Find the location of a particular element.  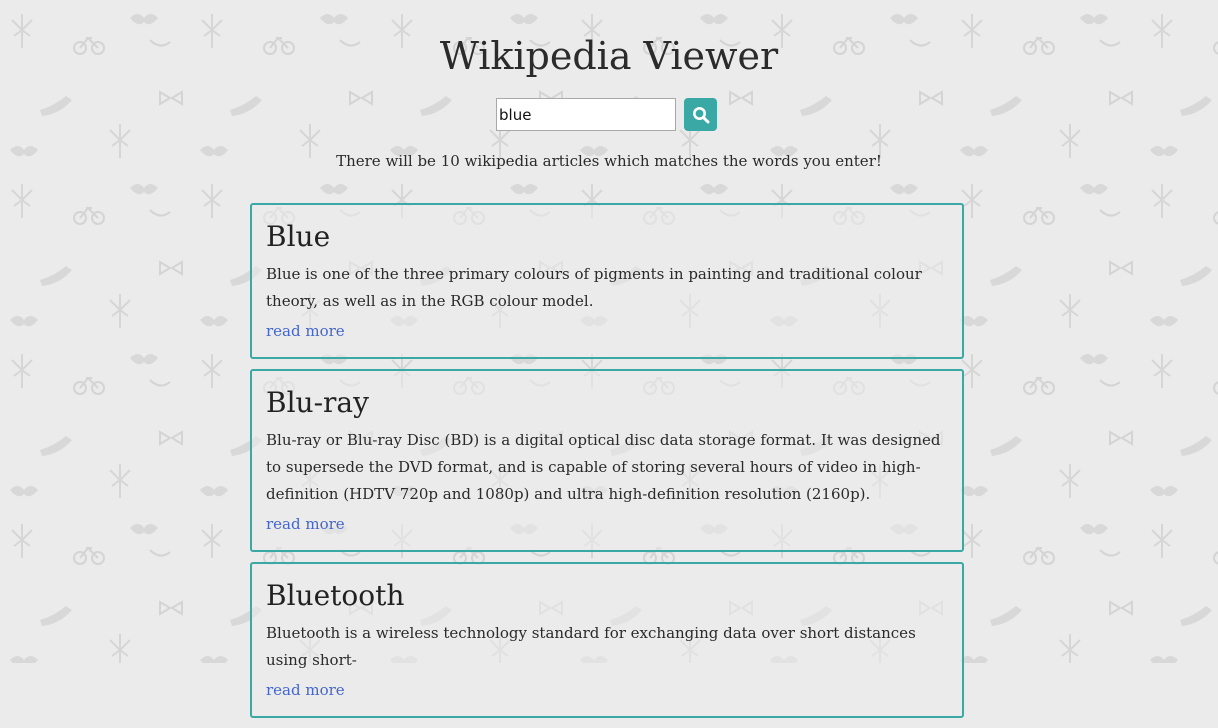

search-icon is located at coordinates (700, 114).